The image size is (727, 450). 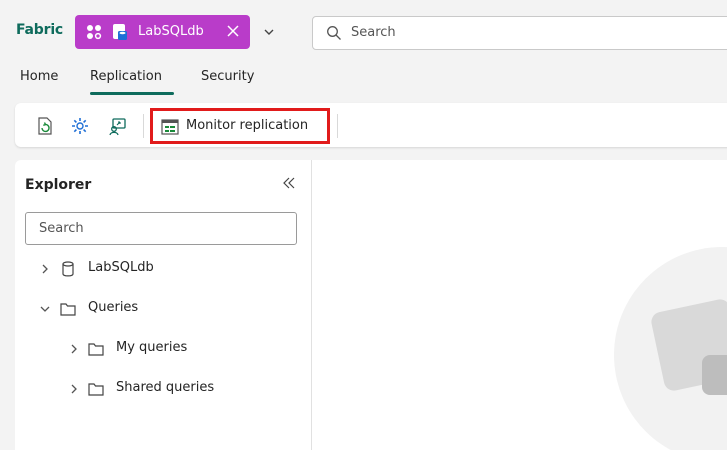 I want to click on tree-label: LabSQLdb, so click(x=121, y=267).